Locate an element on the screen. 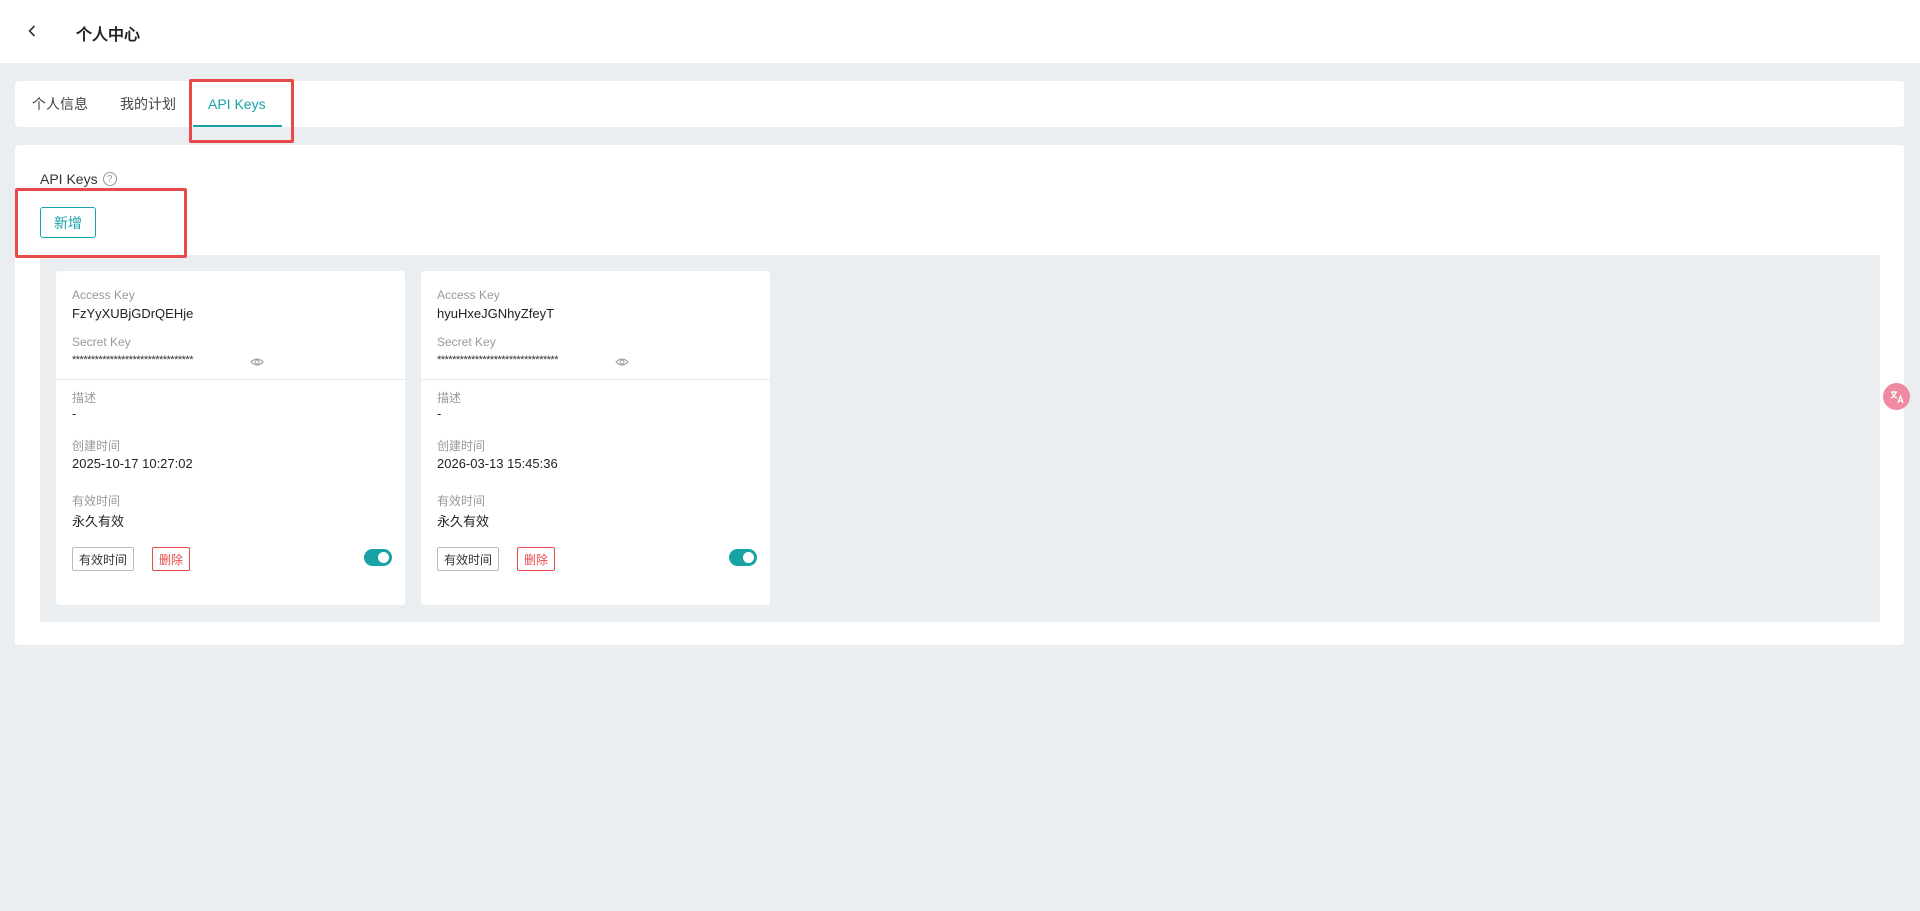 The height and width of the screenshot is (911, 1920). created-value: 2025-10-17 10:27:02 is located at coordinates (132, 463).